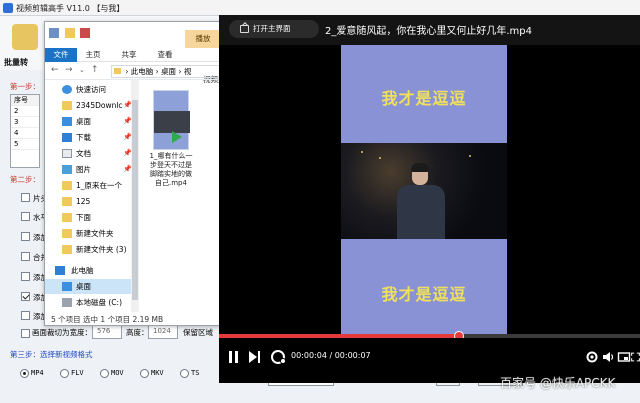 Image resolution: width=640 pixels, height=403 pixels. I want to click on picture-icon, so click(67, 169).